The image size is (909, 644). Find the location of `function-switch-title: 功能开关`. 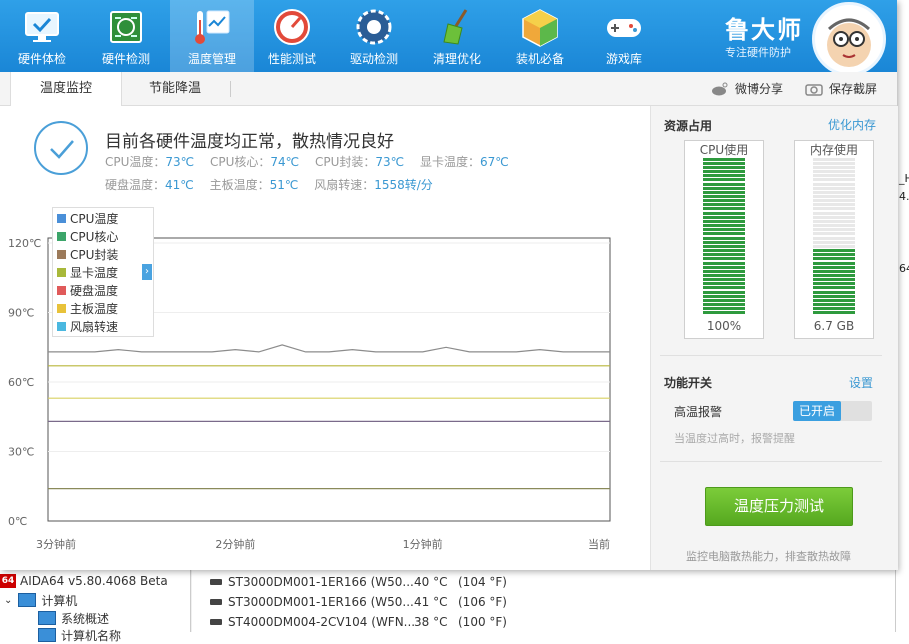

function-switch-title: 功能开关 is located at coordinates (688, 383).